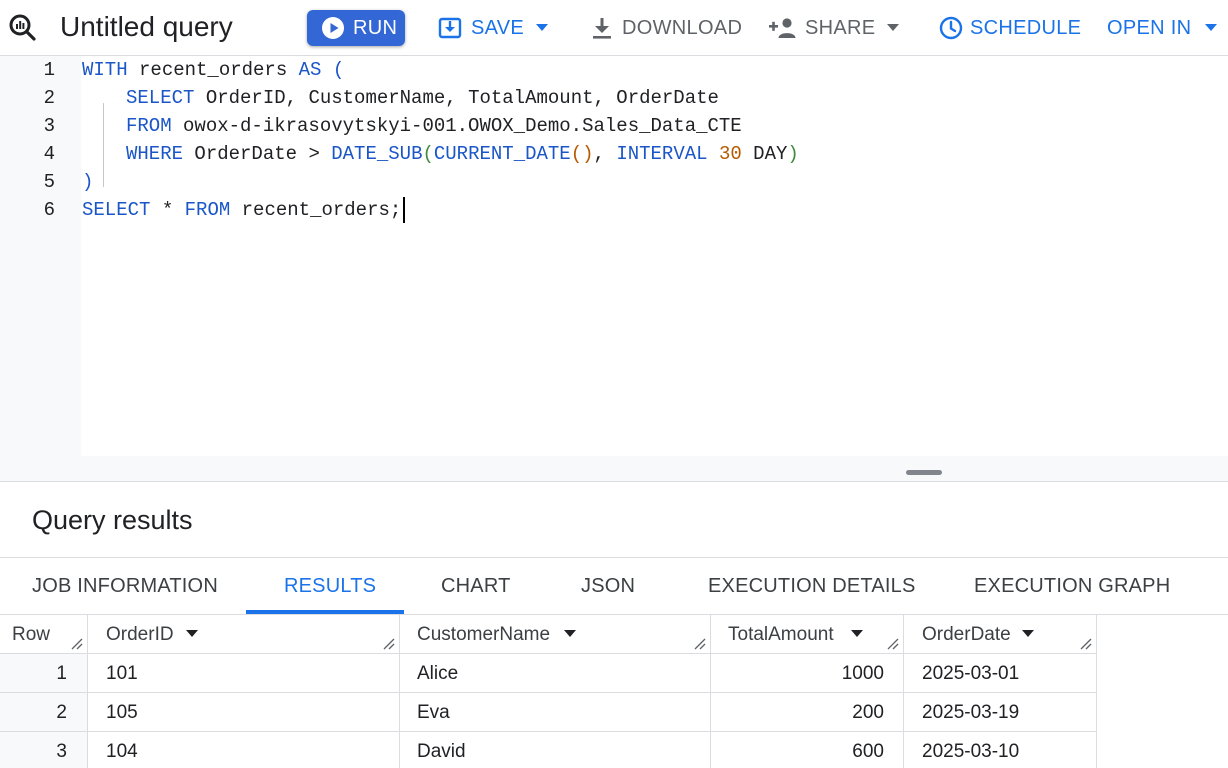 The image size is (1228, 768). I want to click on save-button: SAVE, so click(493, 28).